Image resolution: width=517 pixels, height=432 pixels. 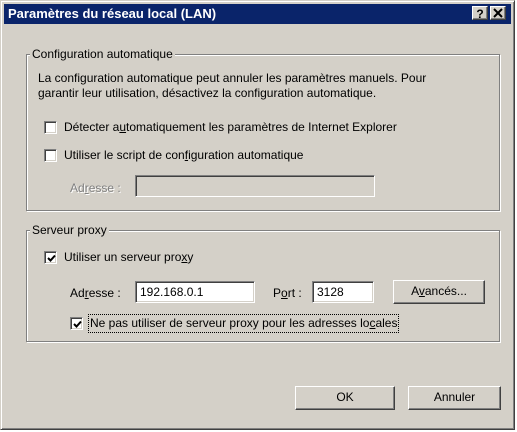 What do you see at coordinates (454, 398) in the screenshot?
I see `cancel-button: Annuler` at bounding box center [454, 398].